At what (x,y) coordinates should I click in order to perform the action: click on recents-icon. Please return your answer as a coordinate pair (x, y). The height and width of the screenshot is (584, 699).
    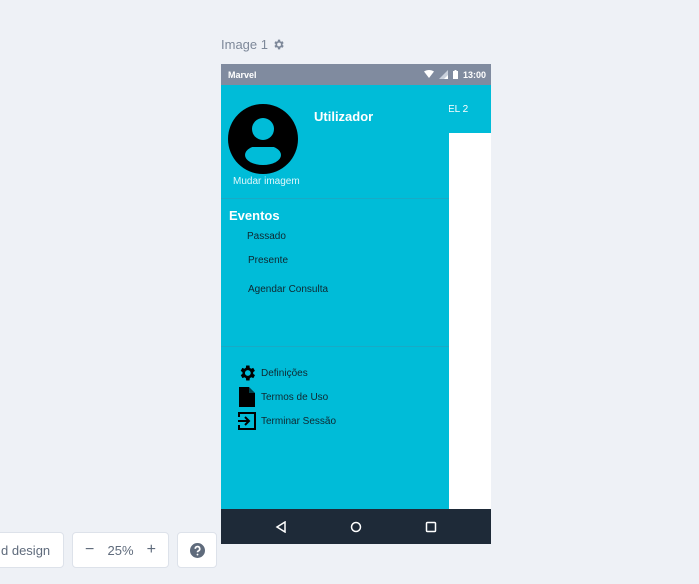
    Looking at the image, I should click on (431, 527).